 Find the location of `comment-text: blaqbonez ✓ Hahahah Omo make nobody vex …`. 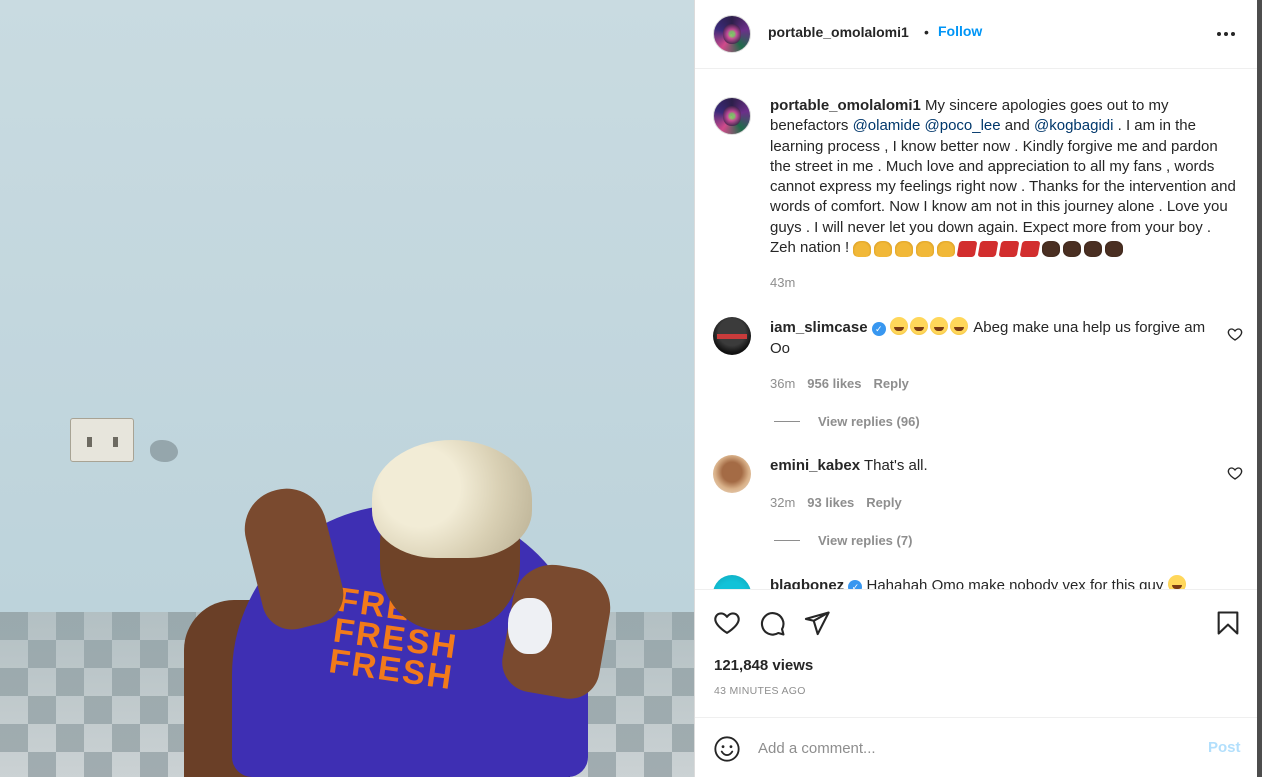

comment-text: blaqbonez ✓ Hahahah Omo make nobody vex … is located at coordinates (990, 582).